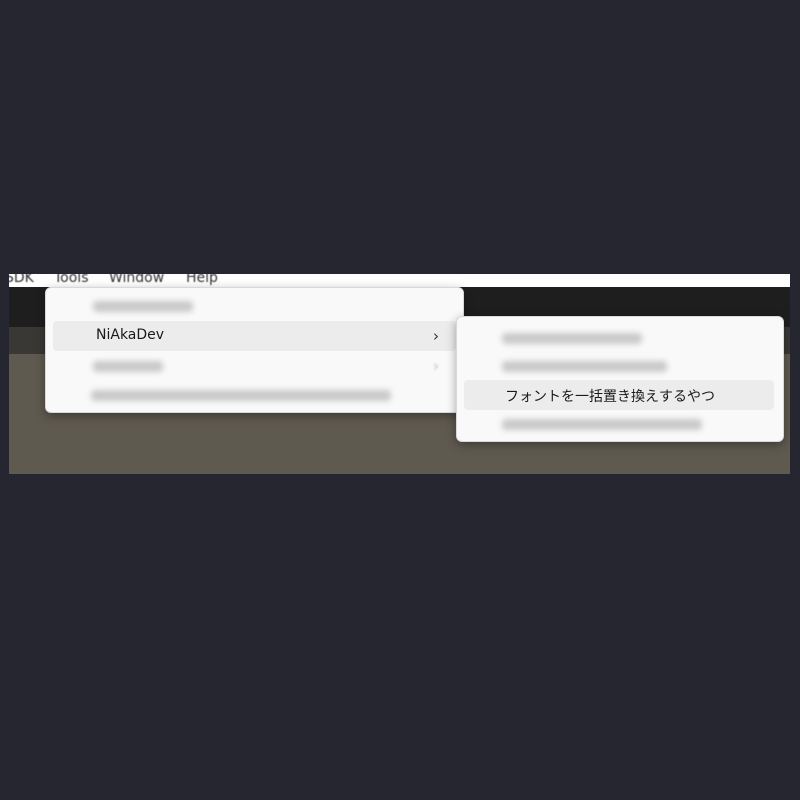 This screenshot has height=800, width=800. I want to click on menu-item-niakadev: NiAkaDev ›, so click(254, 336).